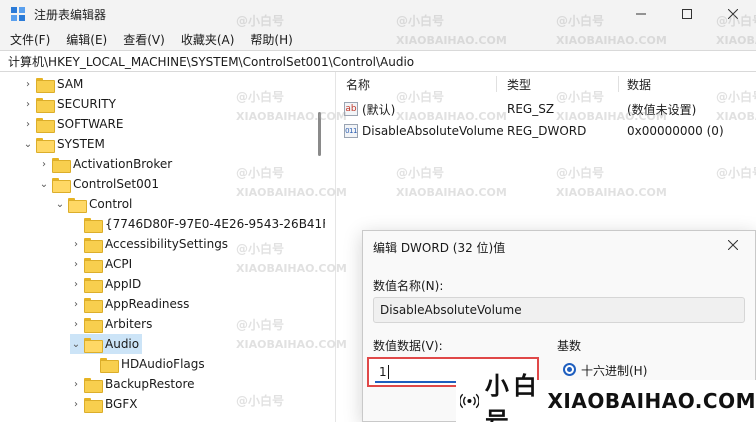  Describe the element at coordinates (569, 369) in the screenshot. I see `radio-hexadecimal` at that location.